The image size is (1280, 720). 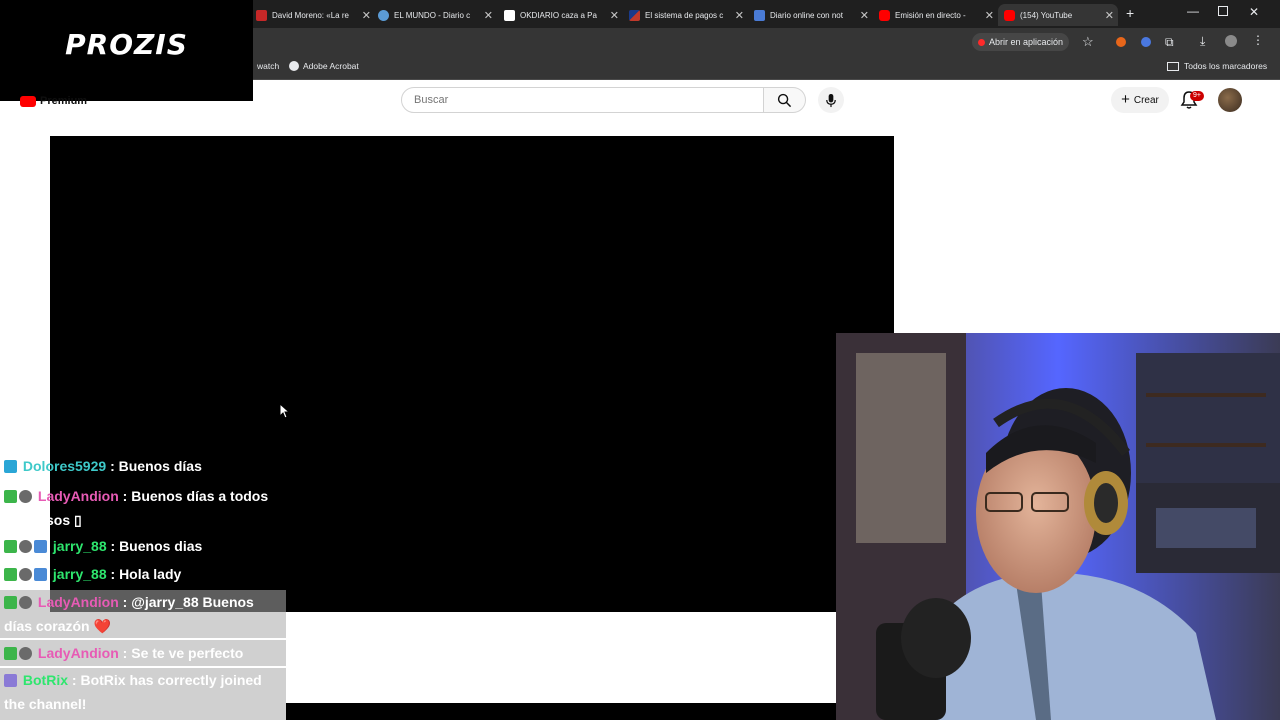 I want to click on bottom-strip, so click(x=561, y=711).